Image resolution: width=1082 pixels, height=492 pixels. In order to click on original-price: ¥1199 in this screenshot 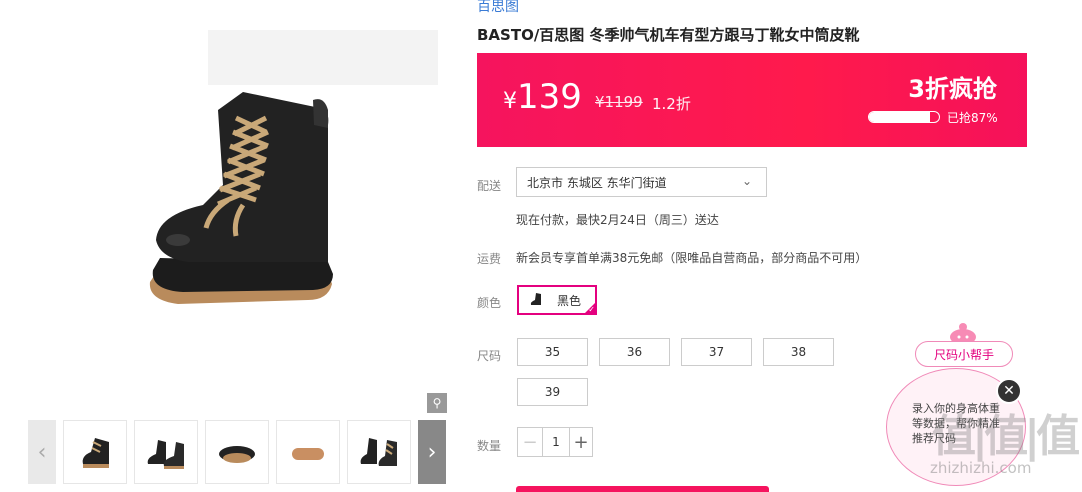, I will do `click(619, 102)`.